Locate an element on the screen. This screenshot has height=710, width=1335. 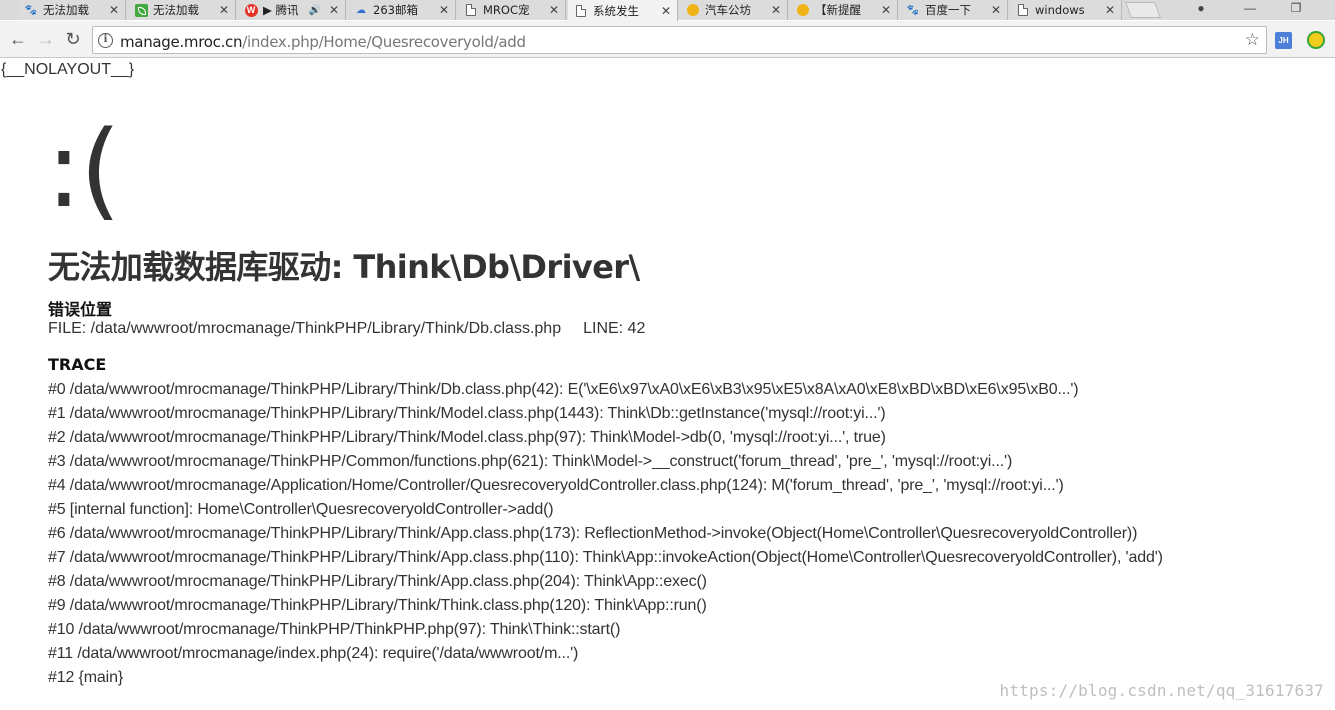
error-line: LINE: 42 is located at coordinates (614, 328).